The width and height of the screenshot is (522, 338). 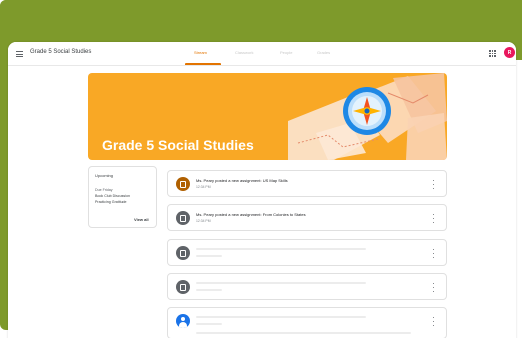 I want to click on active-tab-indicator, so click(x=203, y=64).